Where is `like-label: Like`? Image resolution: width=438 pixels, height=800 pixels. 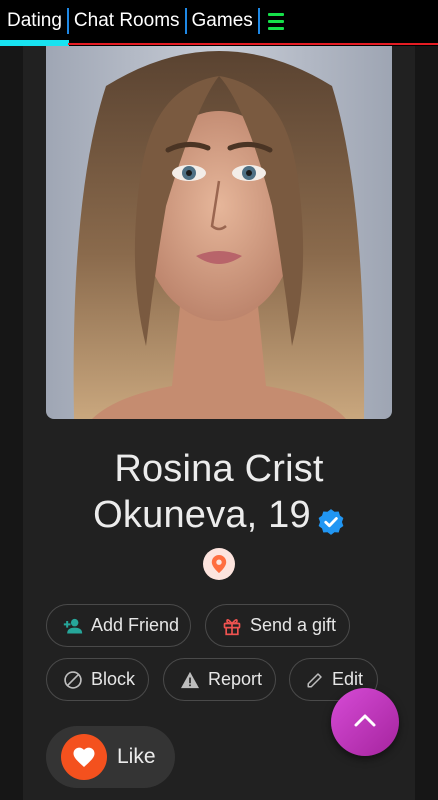 like-label: Like is located at coordinates (136, 756).